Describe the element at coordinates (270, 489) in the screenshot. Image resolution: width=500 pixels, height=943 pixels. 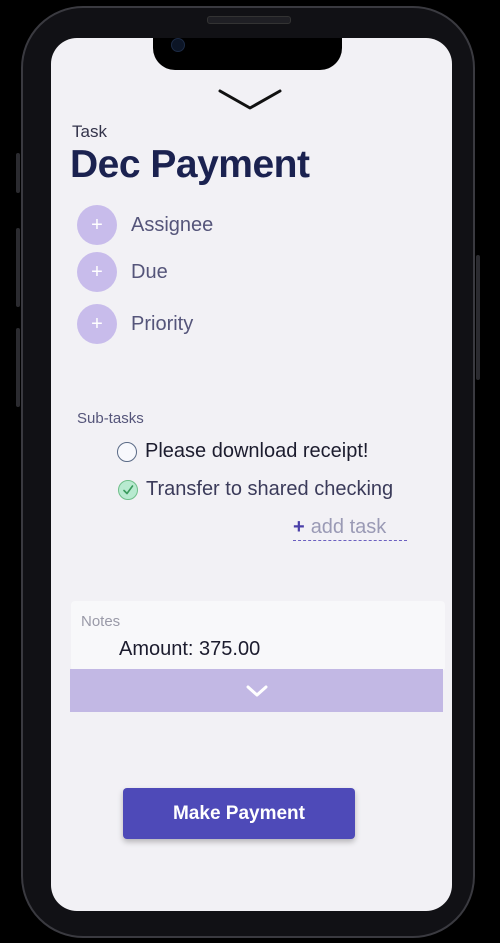
I see `subtask-text: Transfer to shared checking` at that location.